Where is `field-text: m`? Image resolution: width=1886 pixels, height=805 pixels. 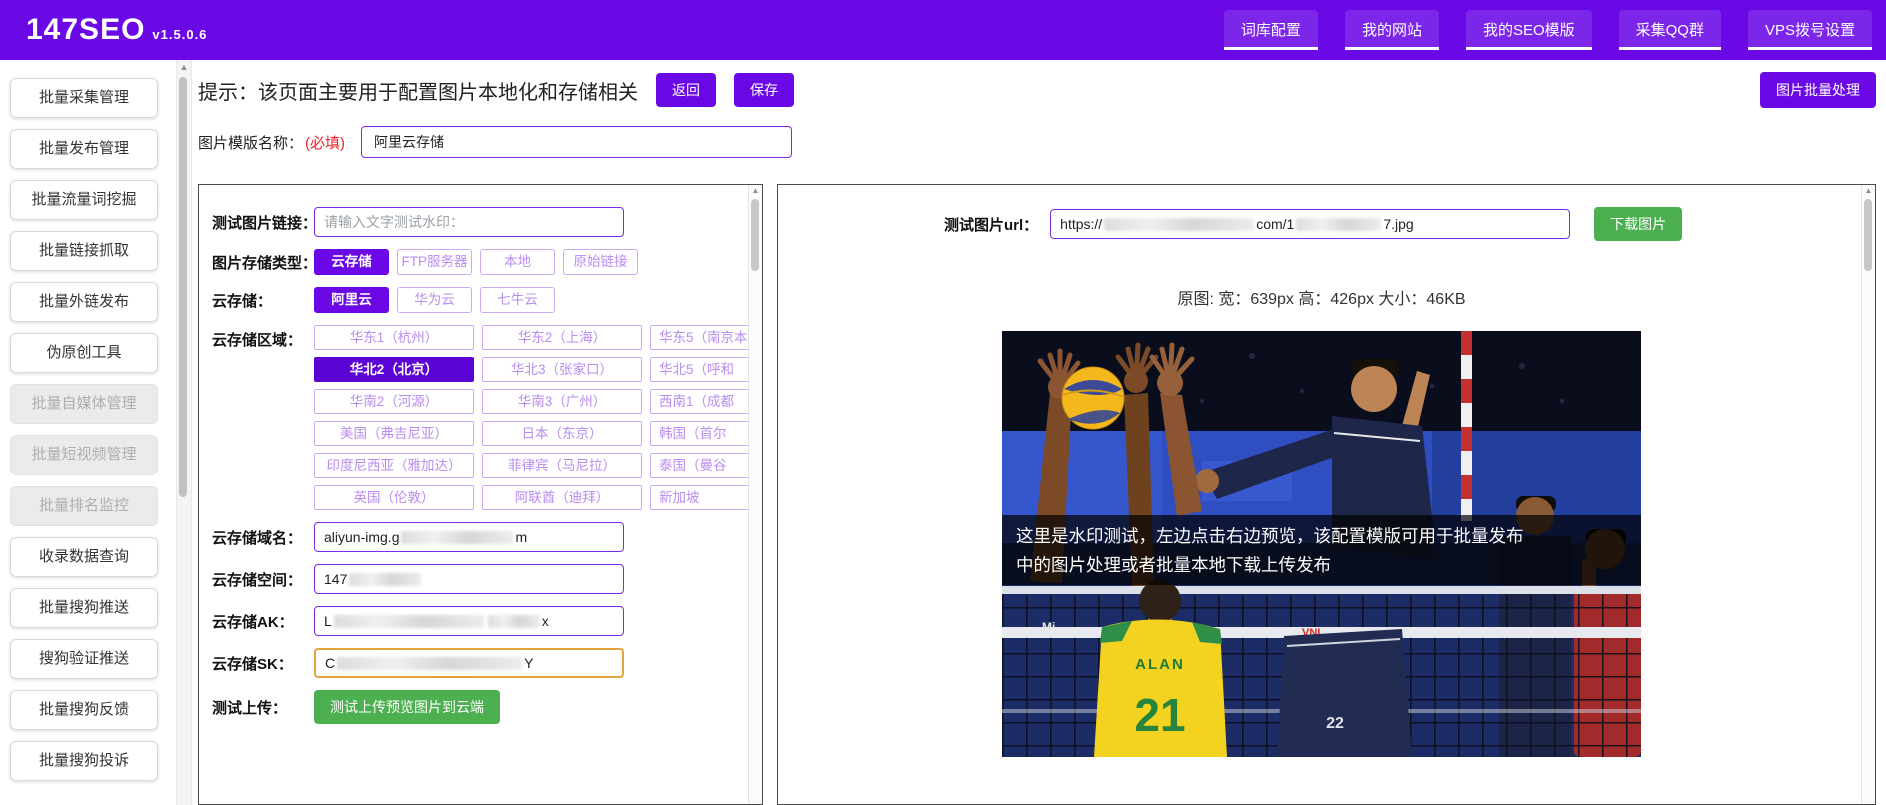
field-text: m is located at coordinates (521, 537).